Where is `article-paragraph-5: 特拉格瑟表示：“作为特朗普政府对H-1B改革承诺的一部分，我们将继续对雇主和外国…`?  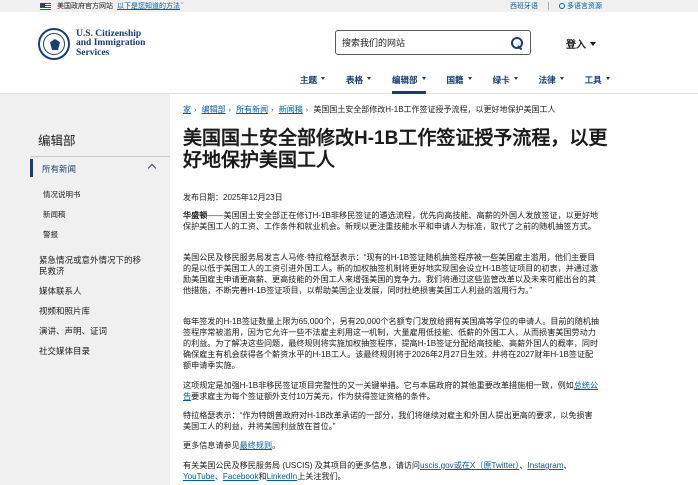 article-paragraph-5: 特拉格瑟表示：“作为特朗普政府对H-1B改革承诺的一部分，我们将继续对雇主和外国… is located at coordinates (388, 421).